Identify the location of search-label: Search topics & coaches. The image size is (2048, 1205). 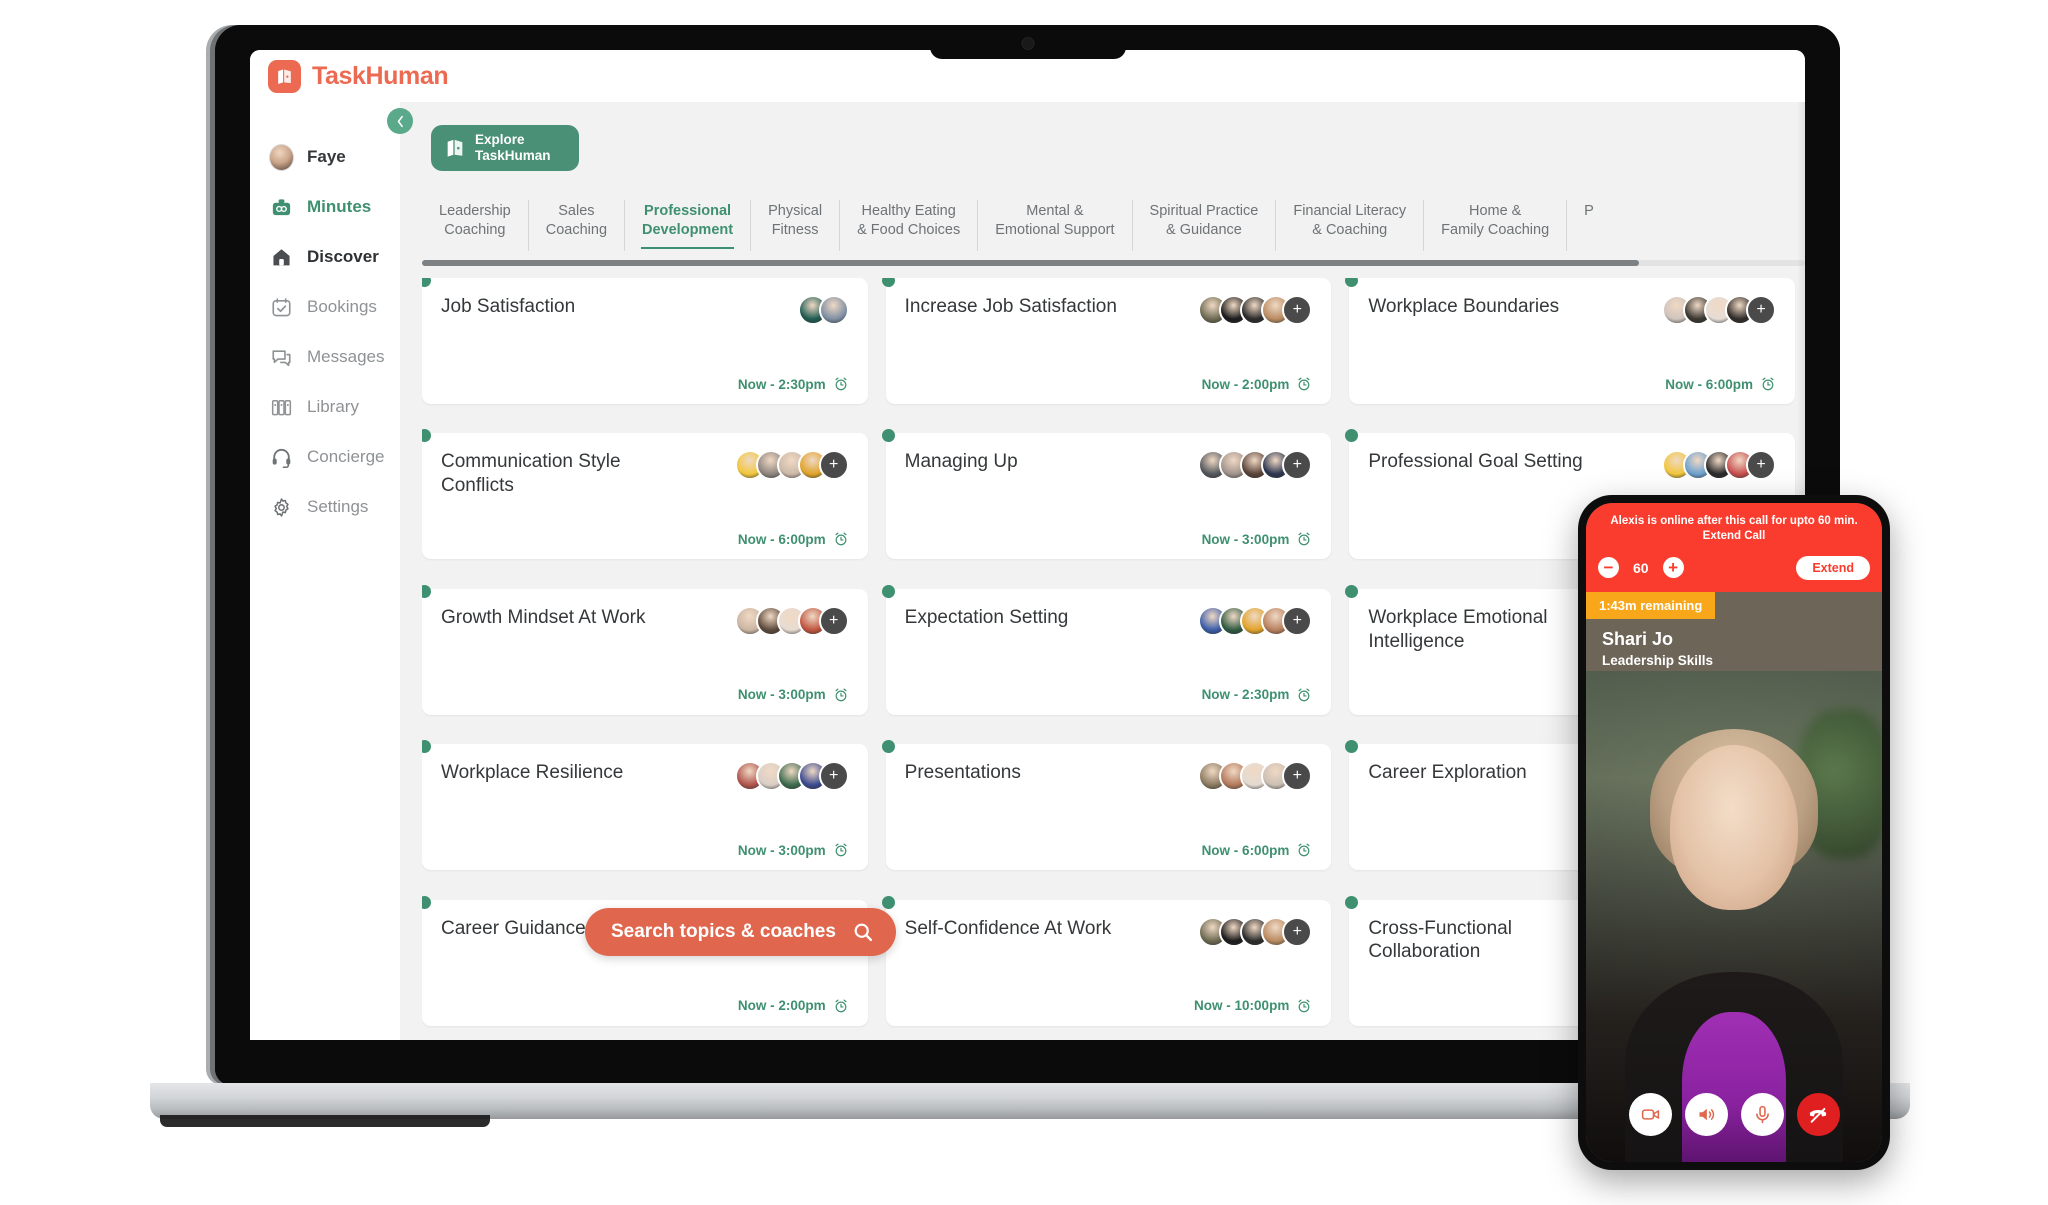
(723, 931).